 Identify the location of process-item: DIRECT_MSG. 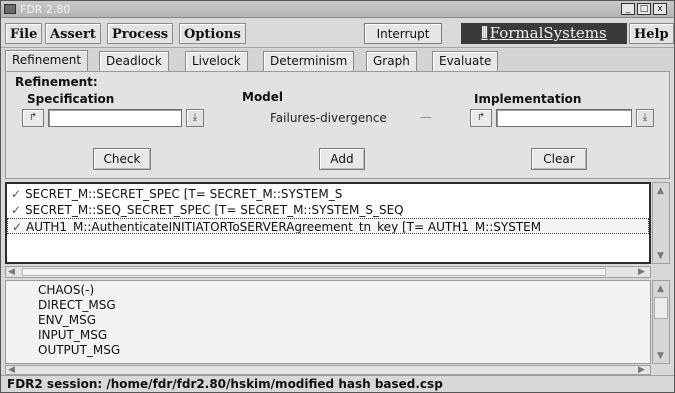
(77, 305).